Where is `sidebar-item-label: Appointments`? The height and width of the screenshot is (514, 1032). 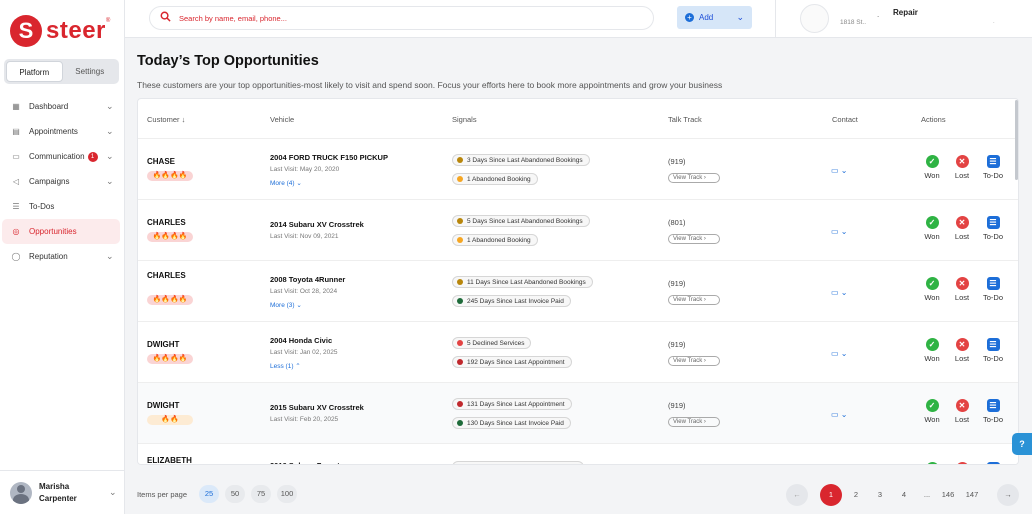
sidebar-item-label: Appointments is located at coordinates (53, 131).